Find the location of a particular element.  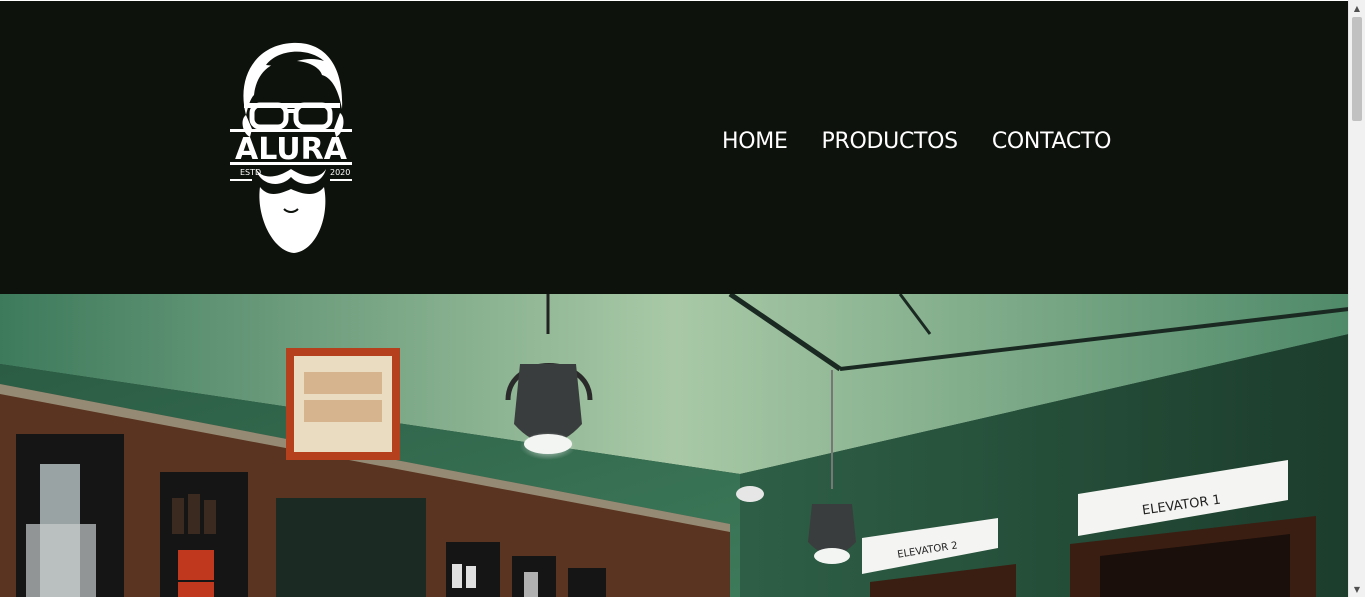

brand-year: 2020 is located at coordinates (340, 172).